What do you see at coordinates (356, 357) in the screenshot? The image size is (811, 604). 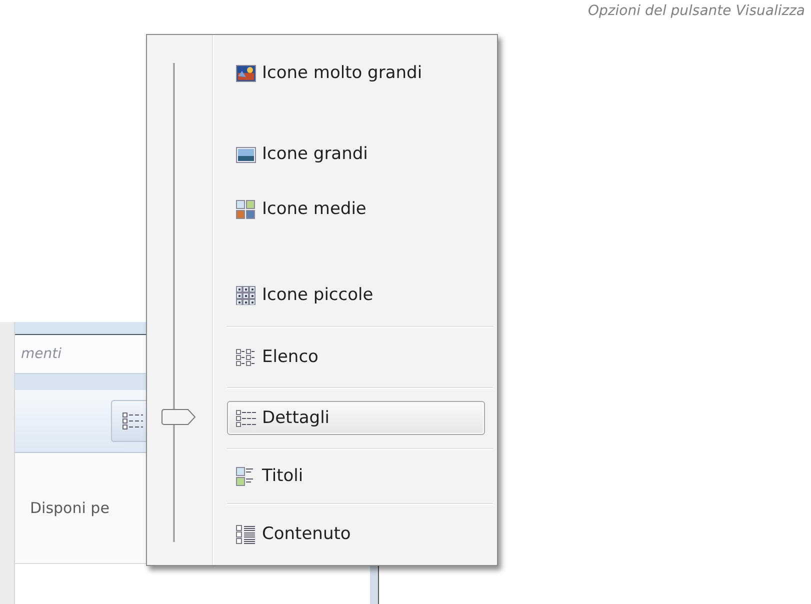 I see `menu-item: Elenco` at bounding box center [356, 357].